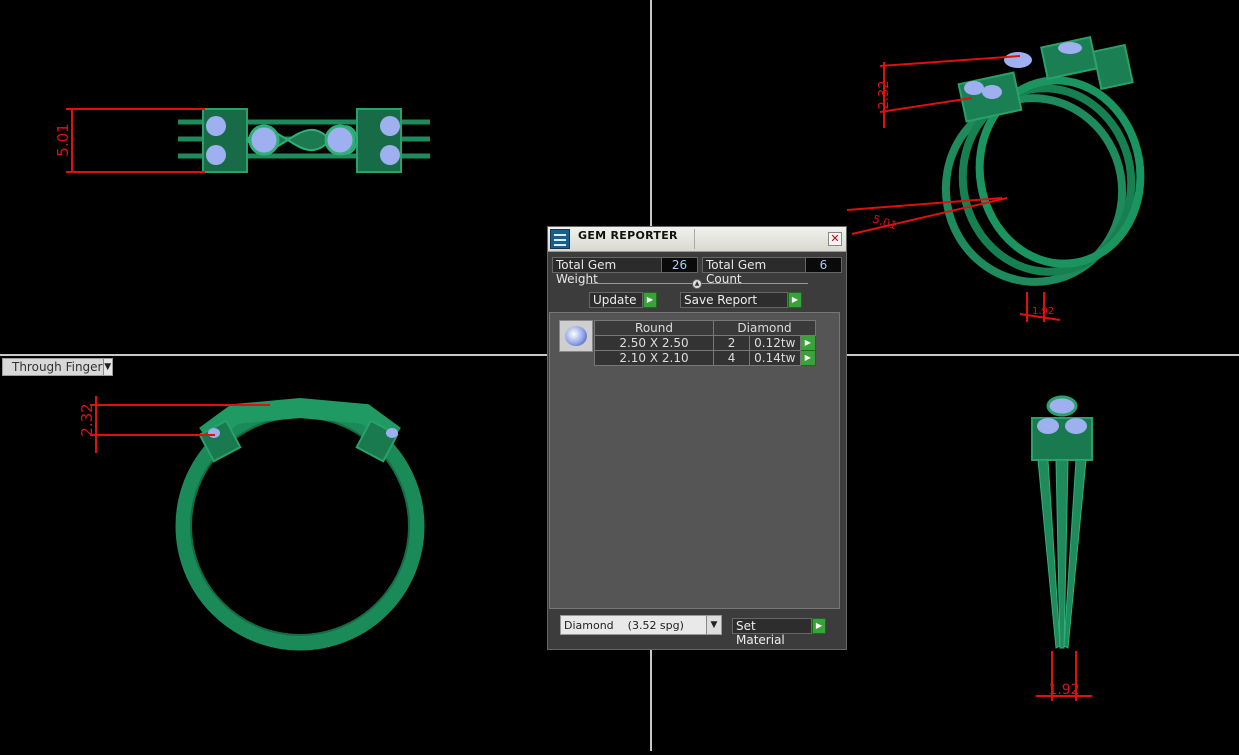 The width and height of the screenshot is (1239, 755). I want to click on material-select-value: Diamond (3.52 spg), so click(624, 625).